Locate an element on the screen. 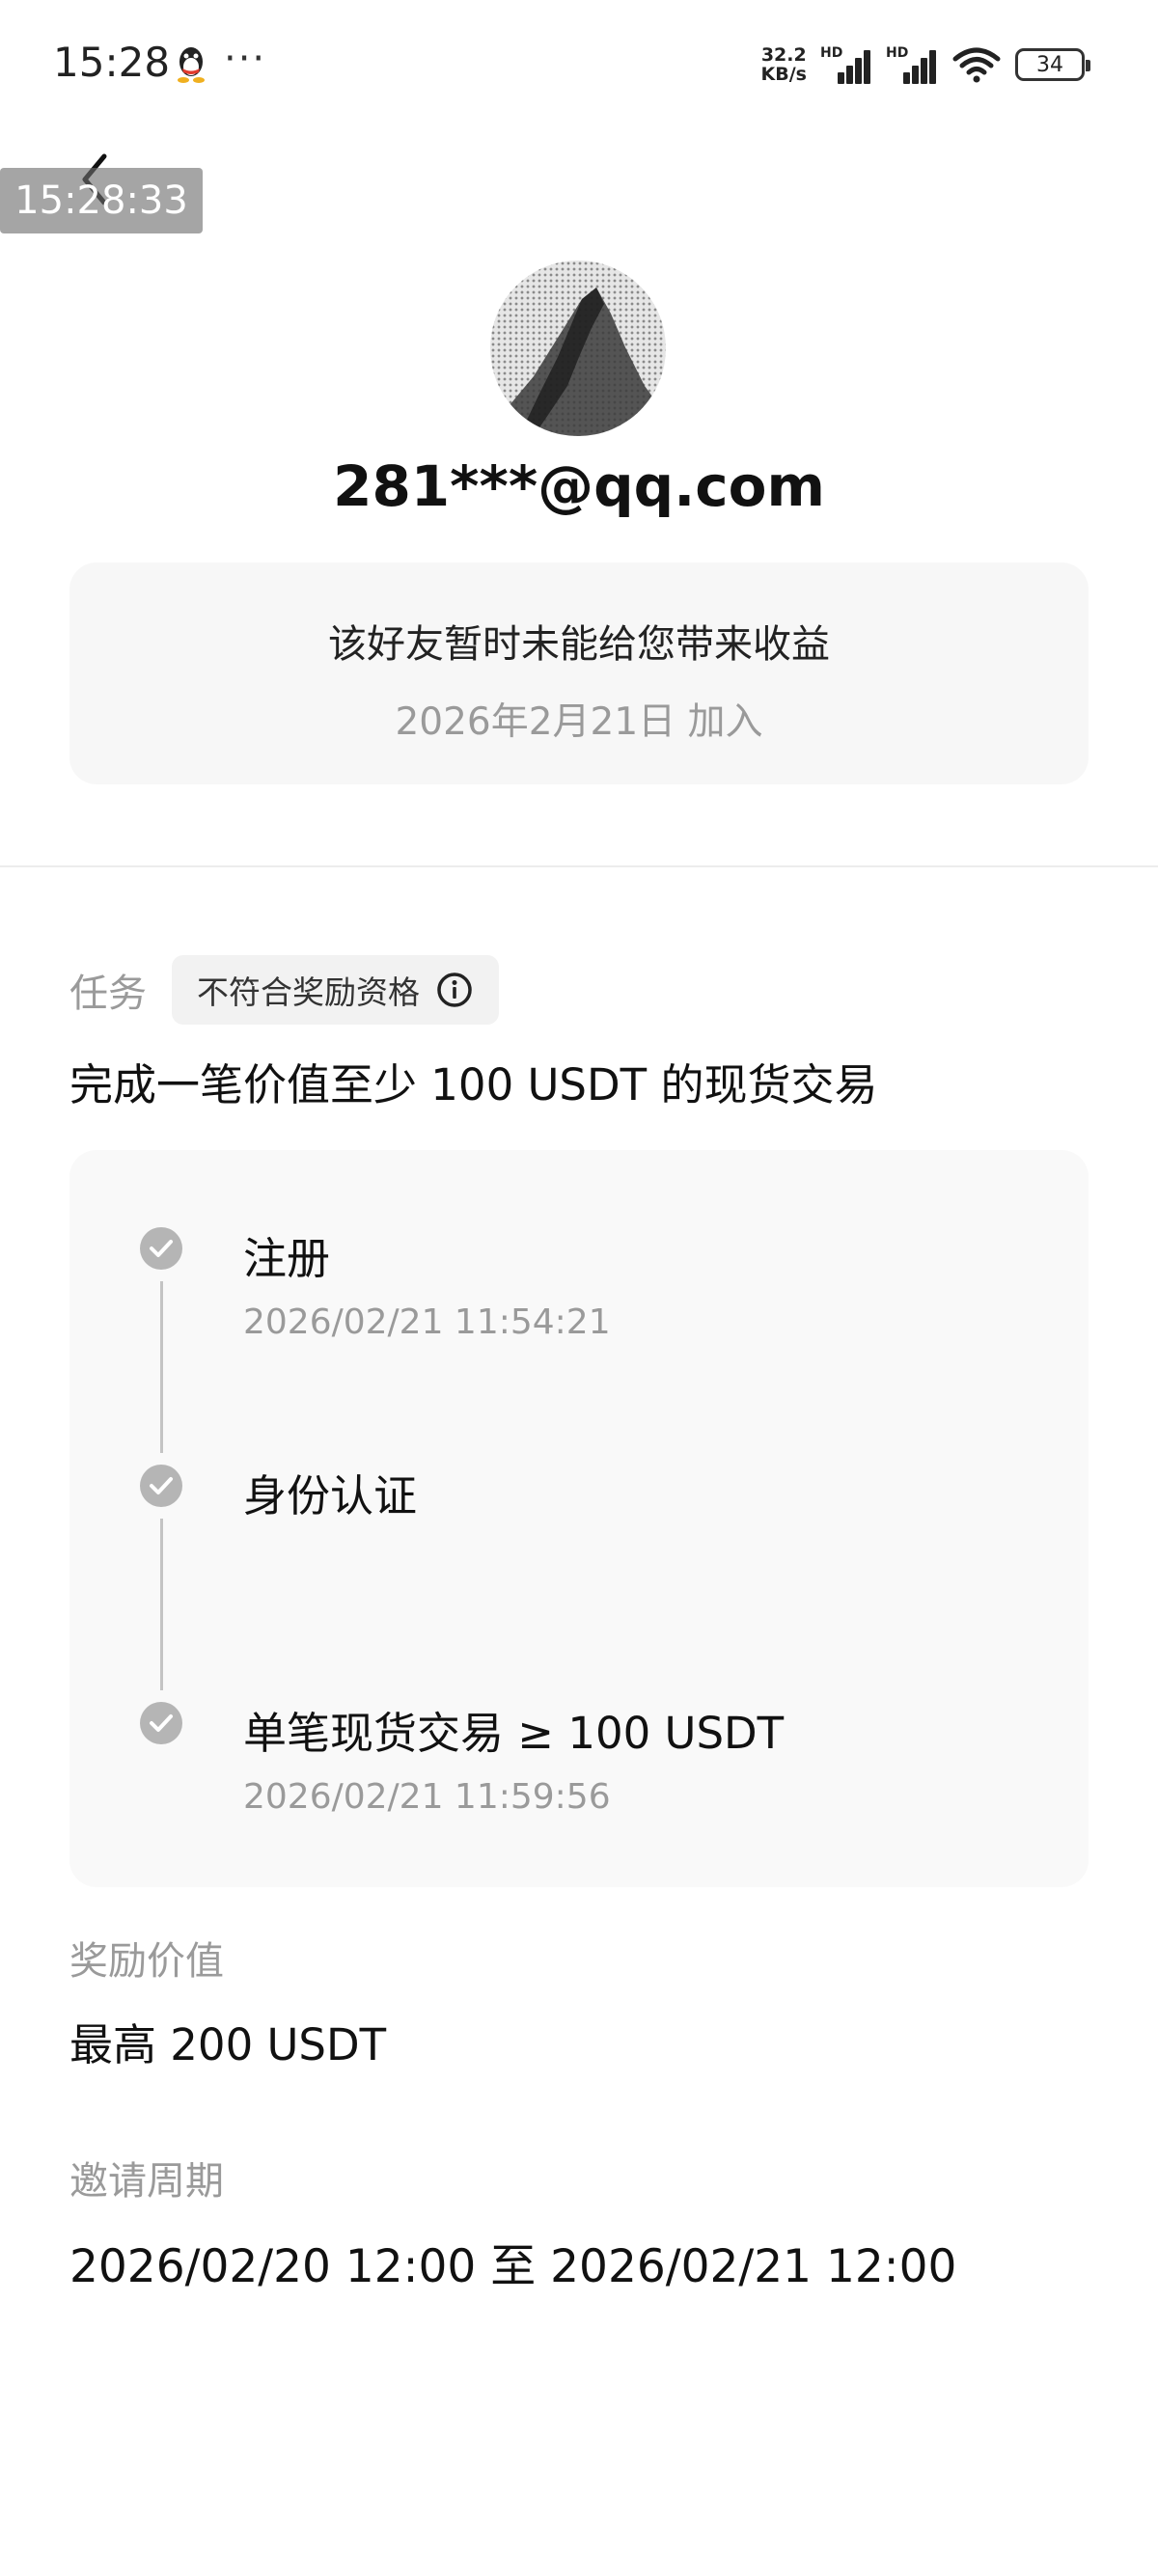  task-header: 任务 不符合奖励资格 is located at coordinates (284, 990).